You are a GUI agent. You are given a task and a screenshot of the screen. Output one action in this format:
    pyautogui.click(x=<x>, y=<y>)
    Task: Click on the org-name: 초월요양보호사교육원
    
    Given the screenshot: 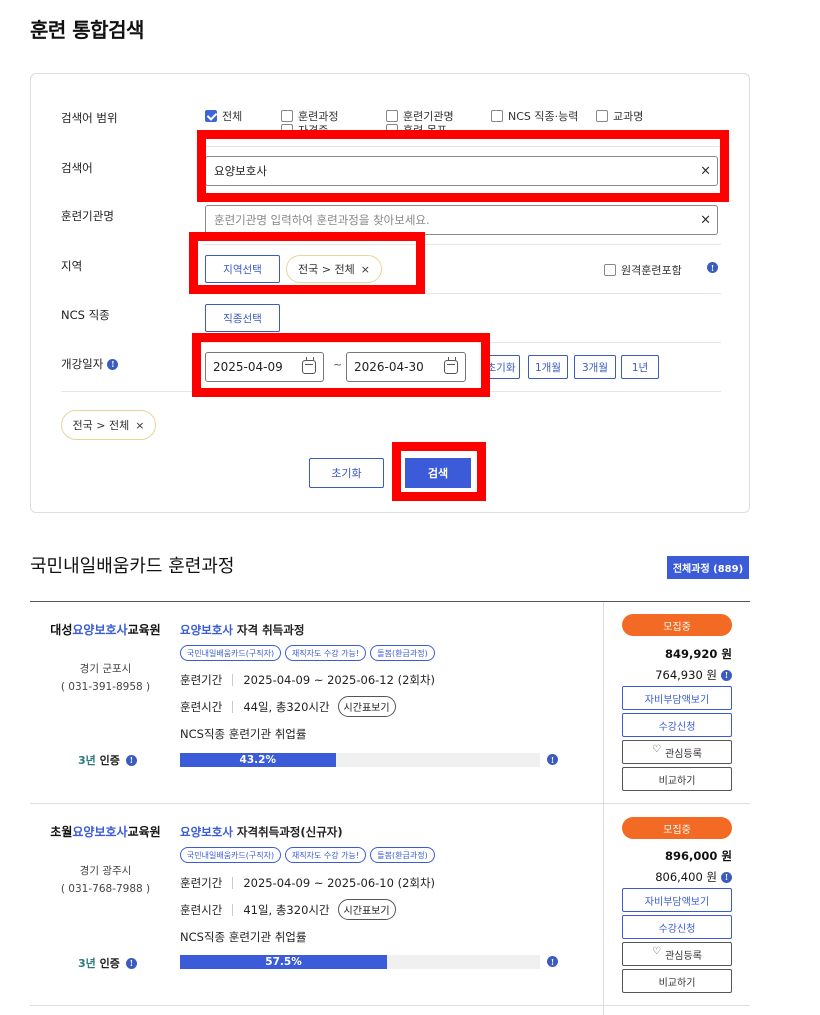 What is the action you would take?
    pyautogui.click(x=105, y=832)
    